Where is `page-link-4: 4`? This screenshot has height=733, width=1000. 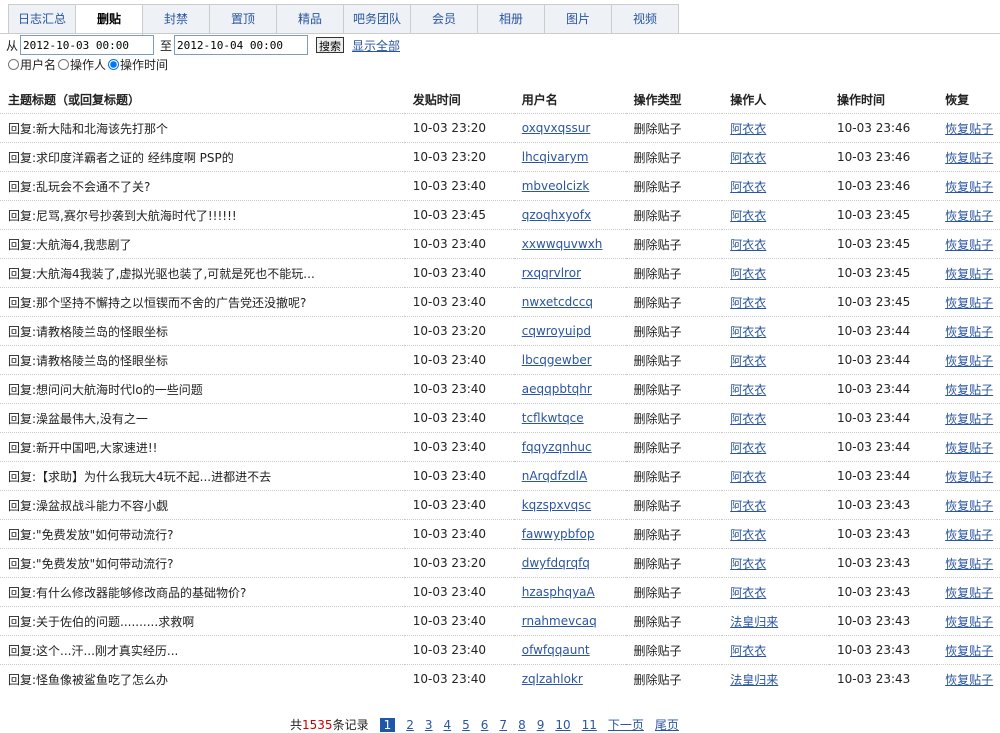 page-link-4: 4 is located at coordinates (448, 725).